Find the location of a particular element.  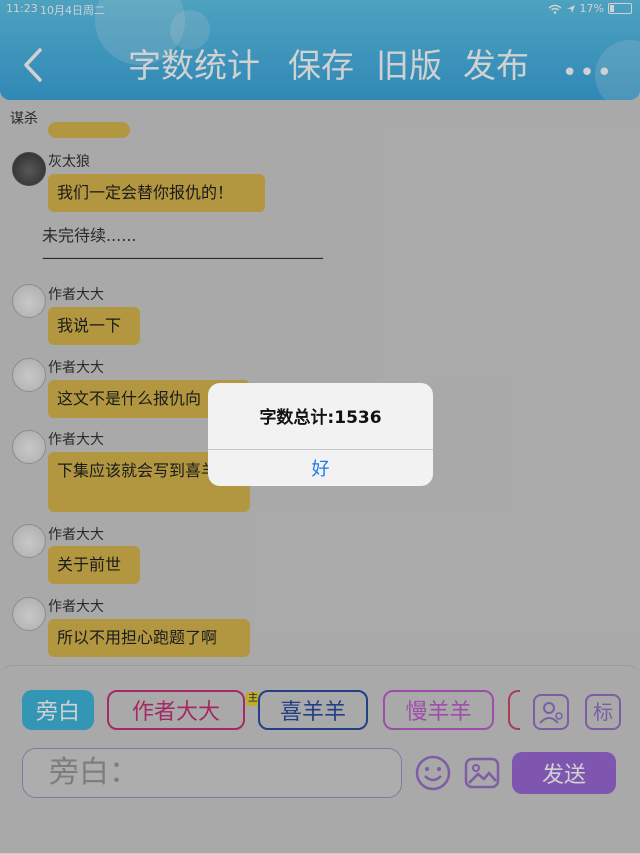

alert-divider is located at coordinates (320, 449).